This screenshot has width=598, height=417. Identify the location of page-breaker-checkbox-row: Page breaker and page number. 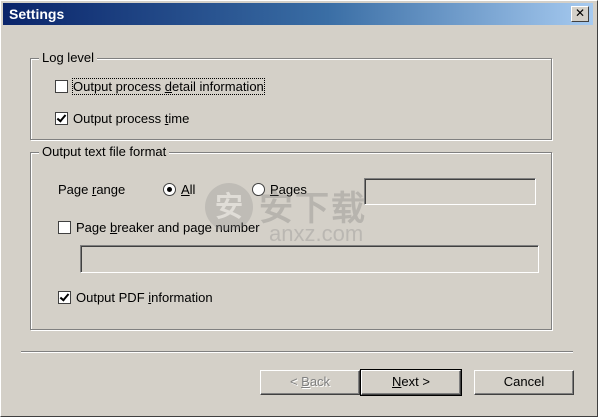
(159, 227).